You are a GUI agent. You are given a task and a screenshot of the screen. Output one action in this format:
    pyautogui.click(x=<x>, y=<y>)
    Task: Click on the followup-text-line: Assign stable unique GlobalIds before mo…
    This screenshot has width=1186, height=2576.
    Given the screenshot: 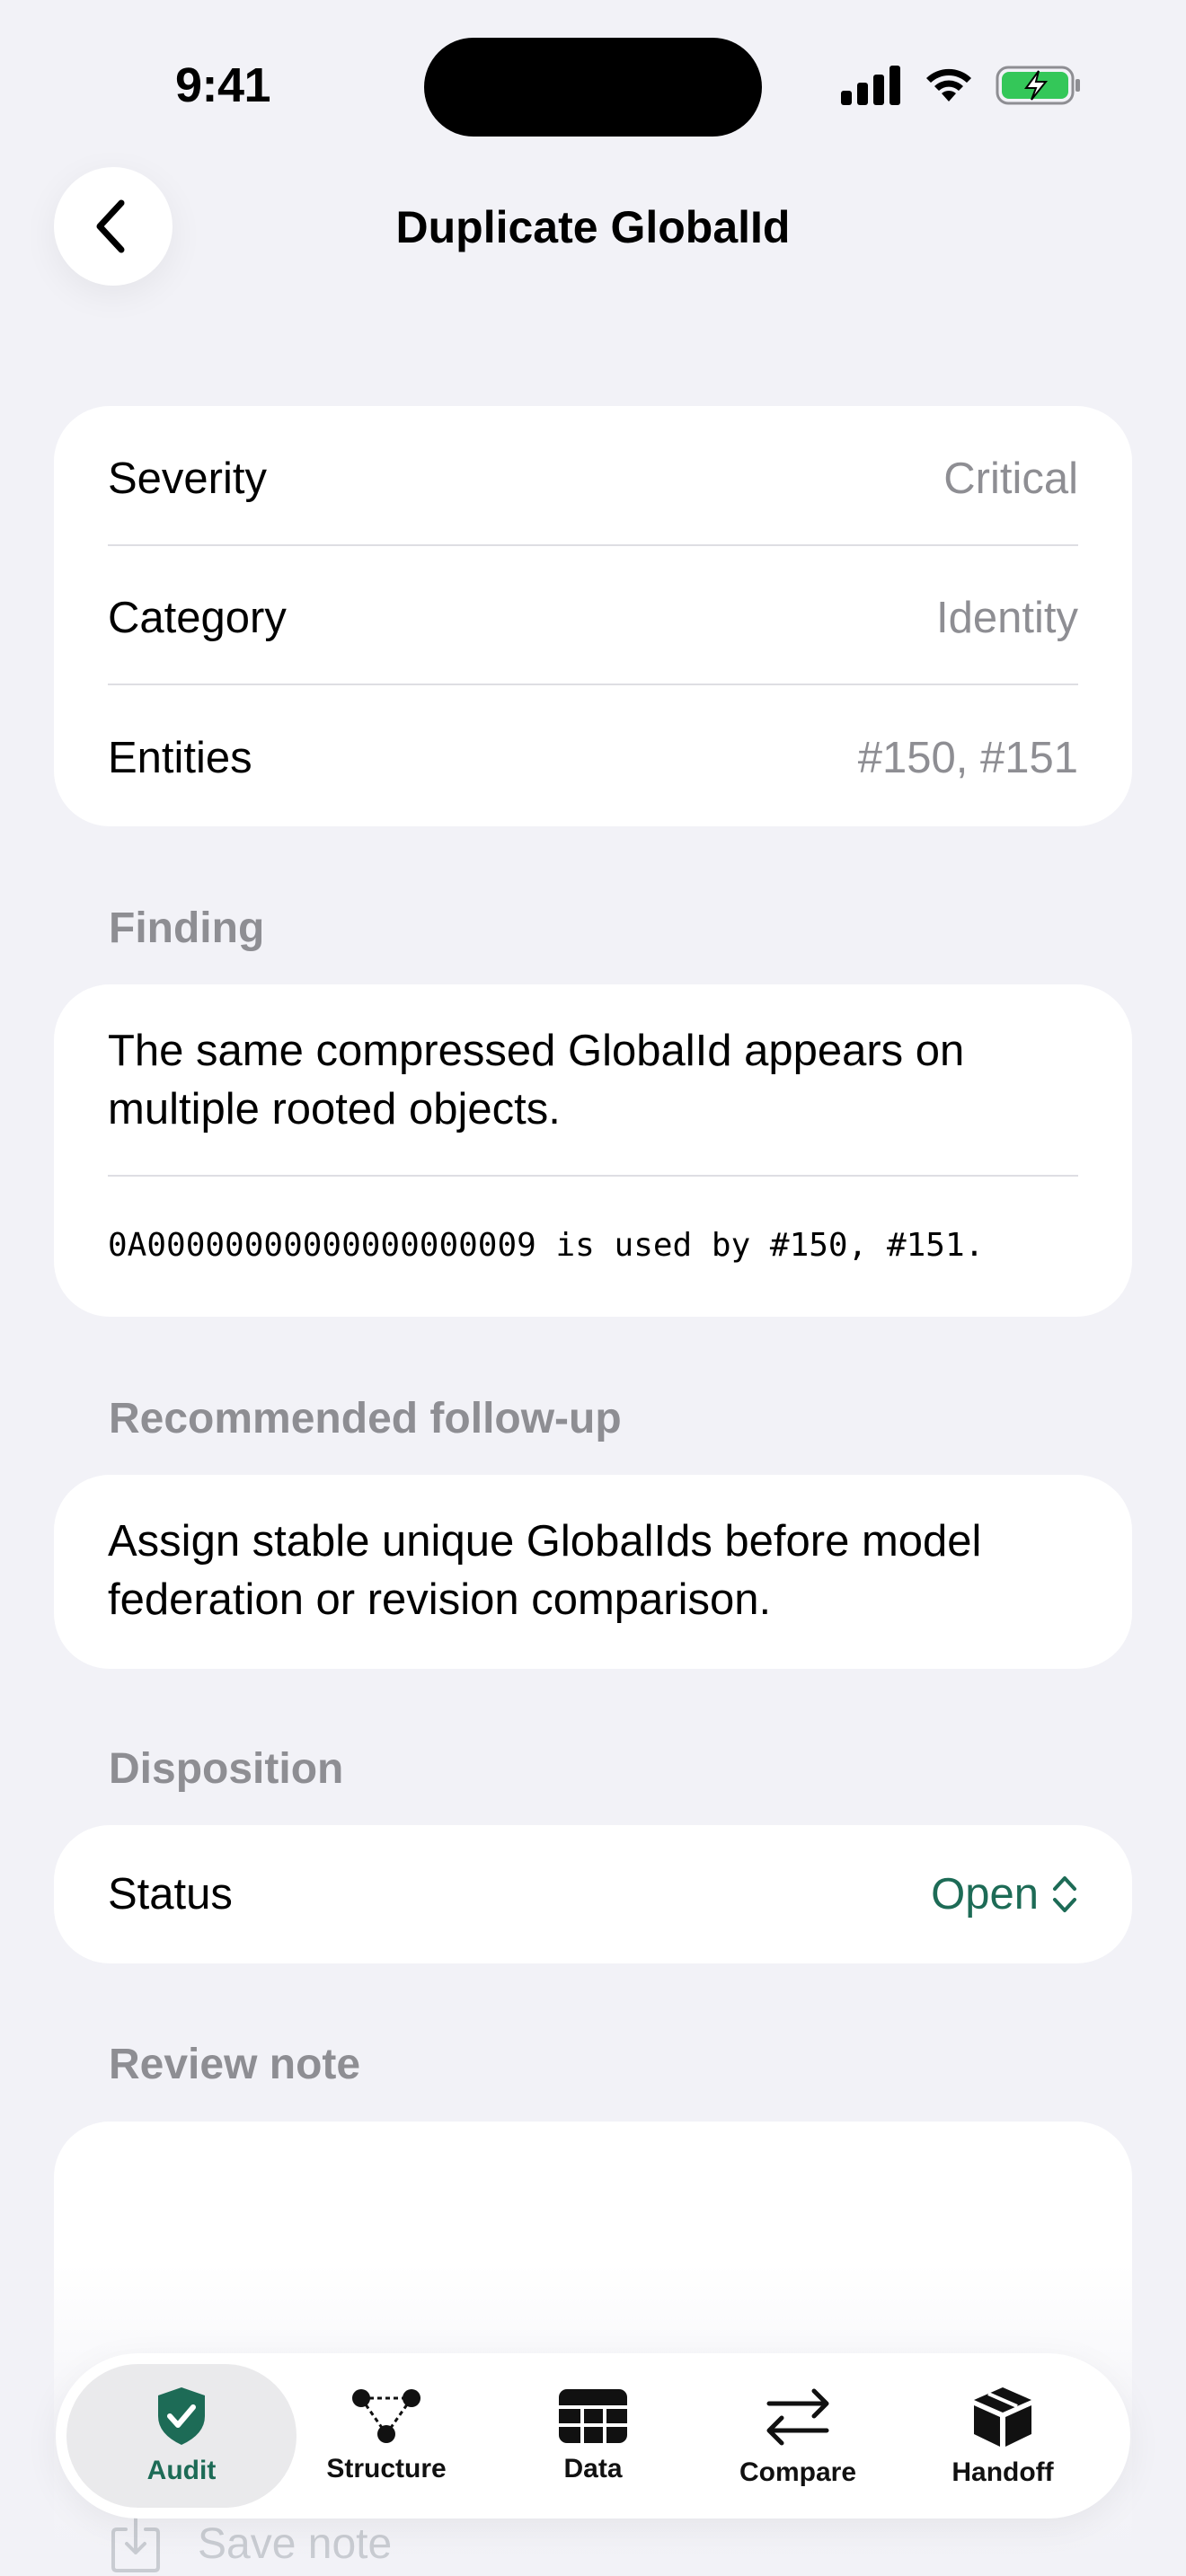 What is the action you would take?
    pyautogui.click(x=545, y=1541)
    